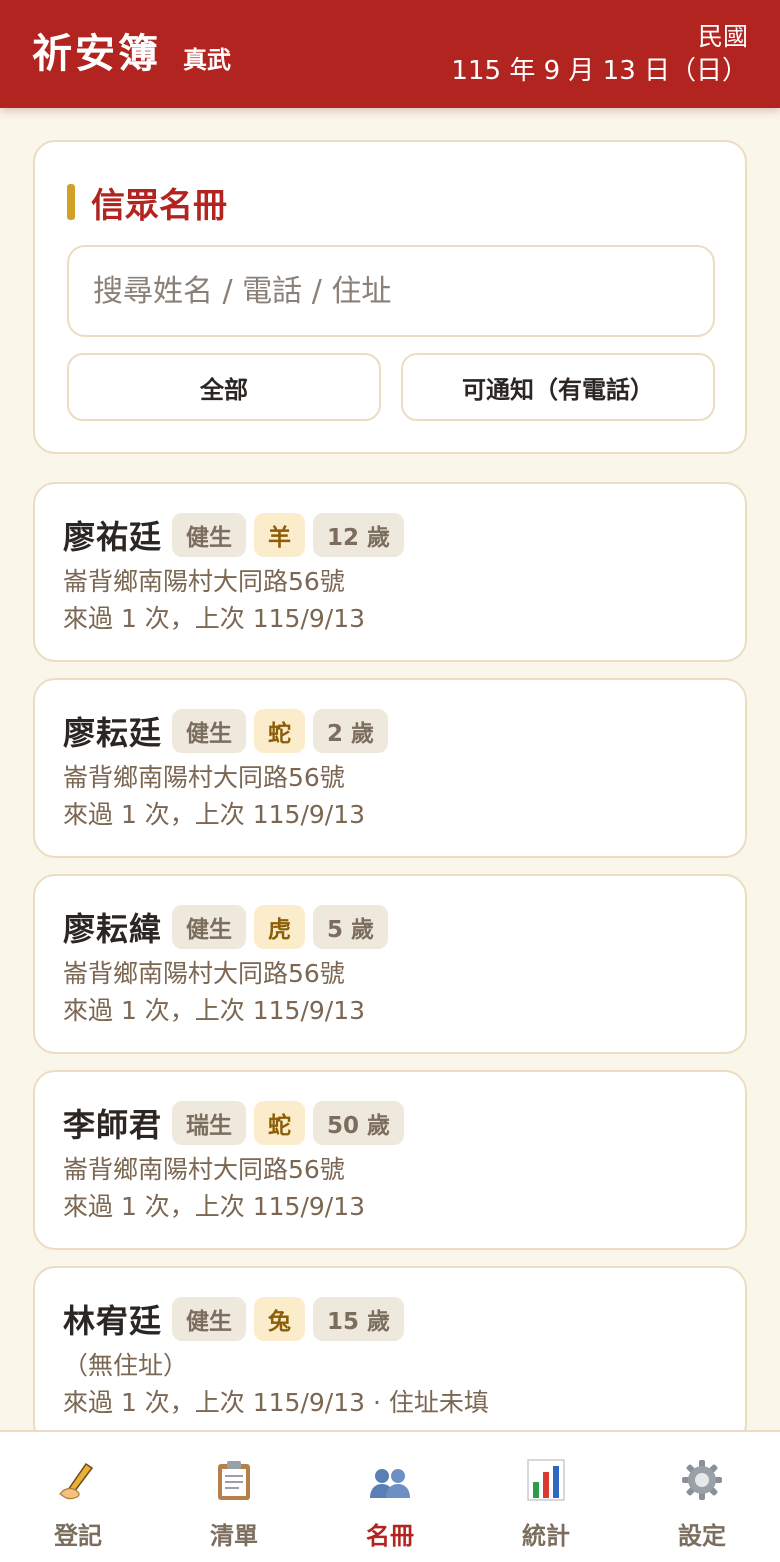 The image size is (780, 1562). Describe the element at coordinates (359, 535) in the screenshot. I see `age-tag: 12 歲` at that location.